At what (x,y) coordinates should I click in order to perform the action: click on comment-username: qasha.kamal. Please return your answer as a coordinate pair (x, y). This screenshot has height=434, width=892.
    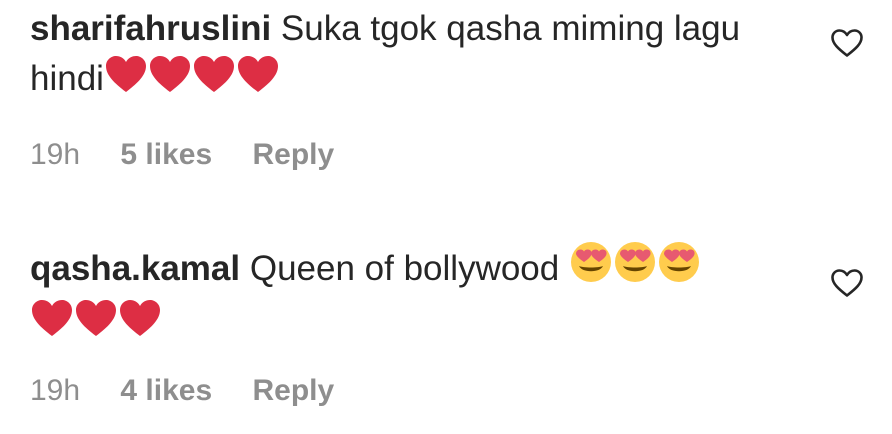
    Looking at the image, I should click on (135, 268).